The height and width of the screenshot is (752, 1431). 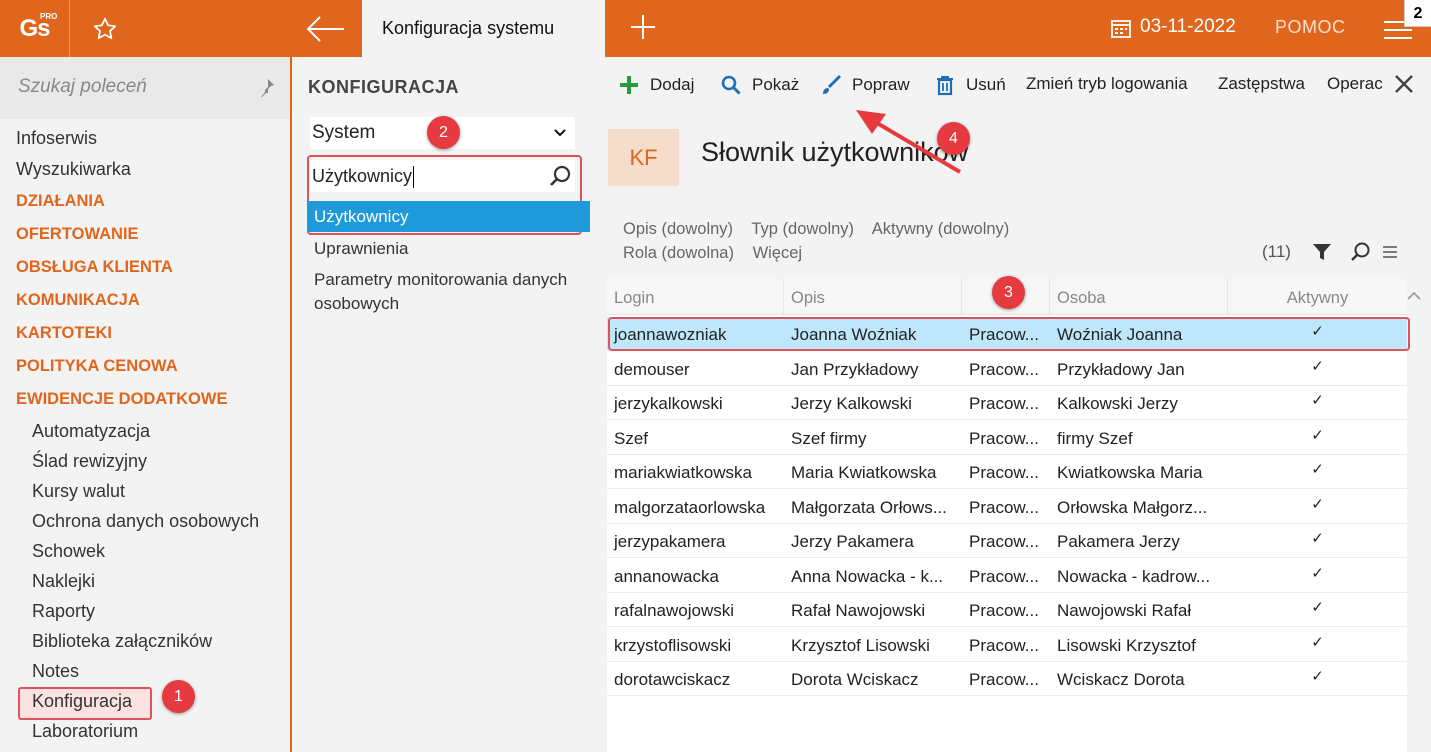 I want to click on sidebar-item-automatyzacja: Automatyzacja, so click(x=145, y=431).